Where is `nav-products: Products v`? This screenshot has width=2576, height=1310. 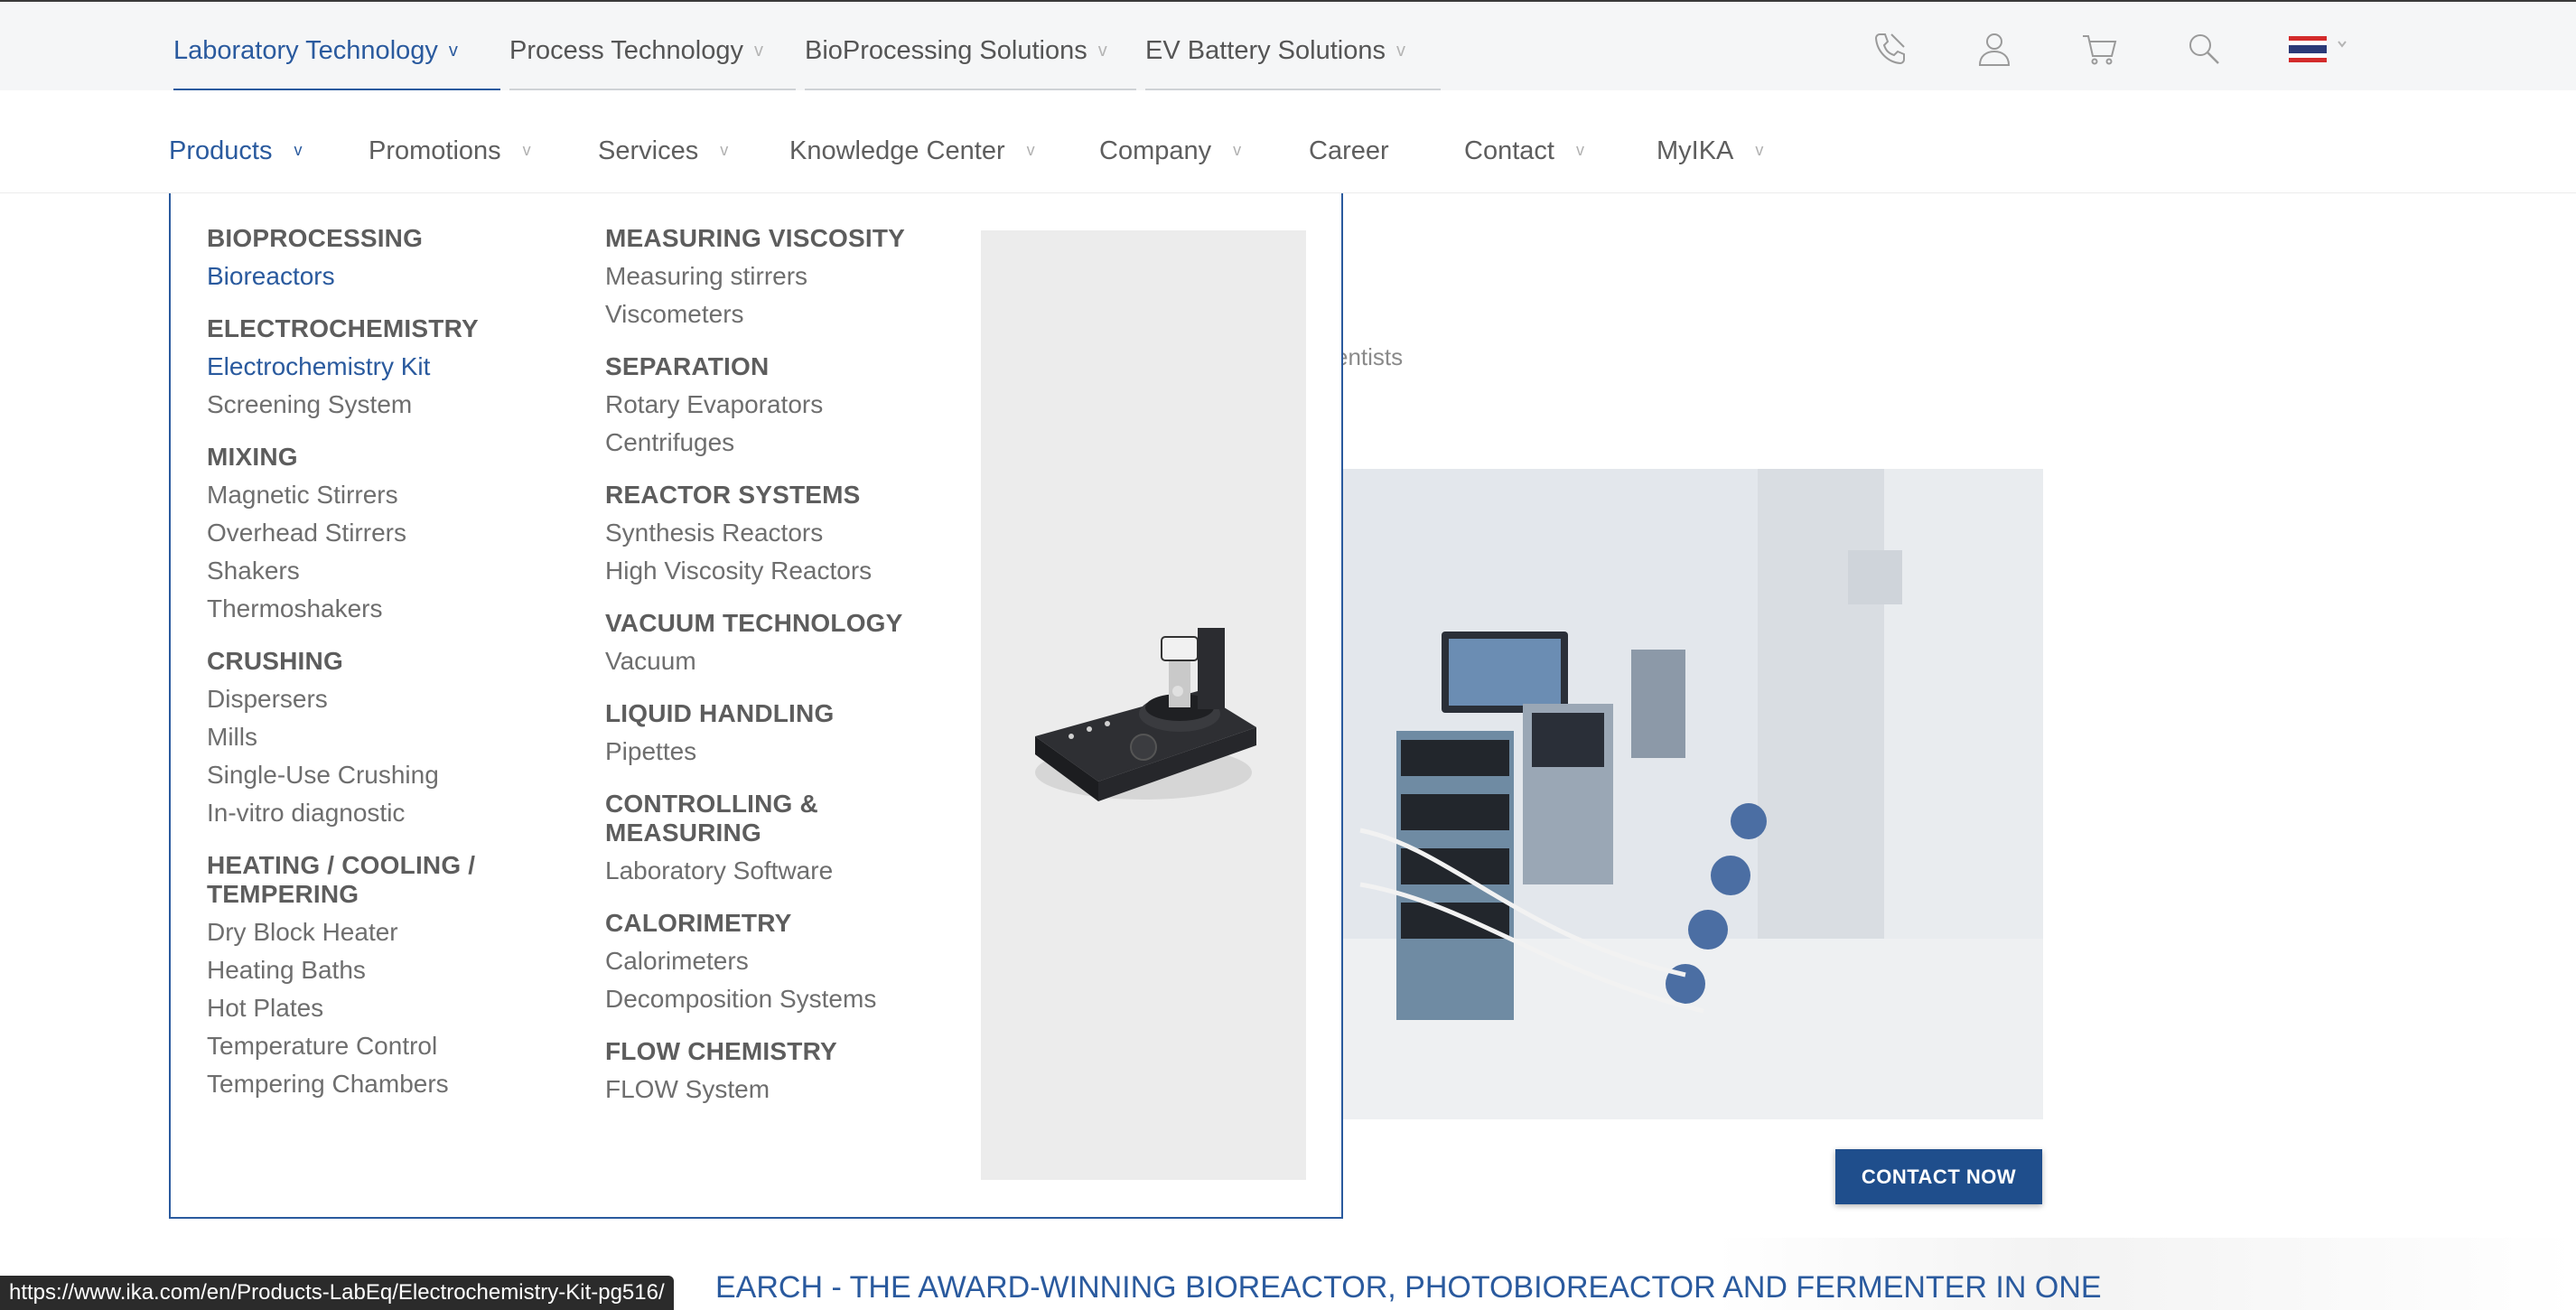
nav-products: Products v is located at coordinates (236, 151).